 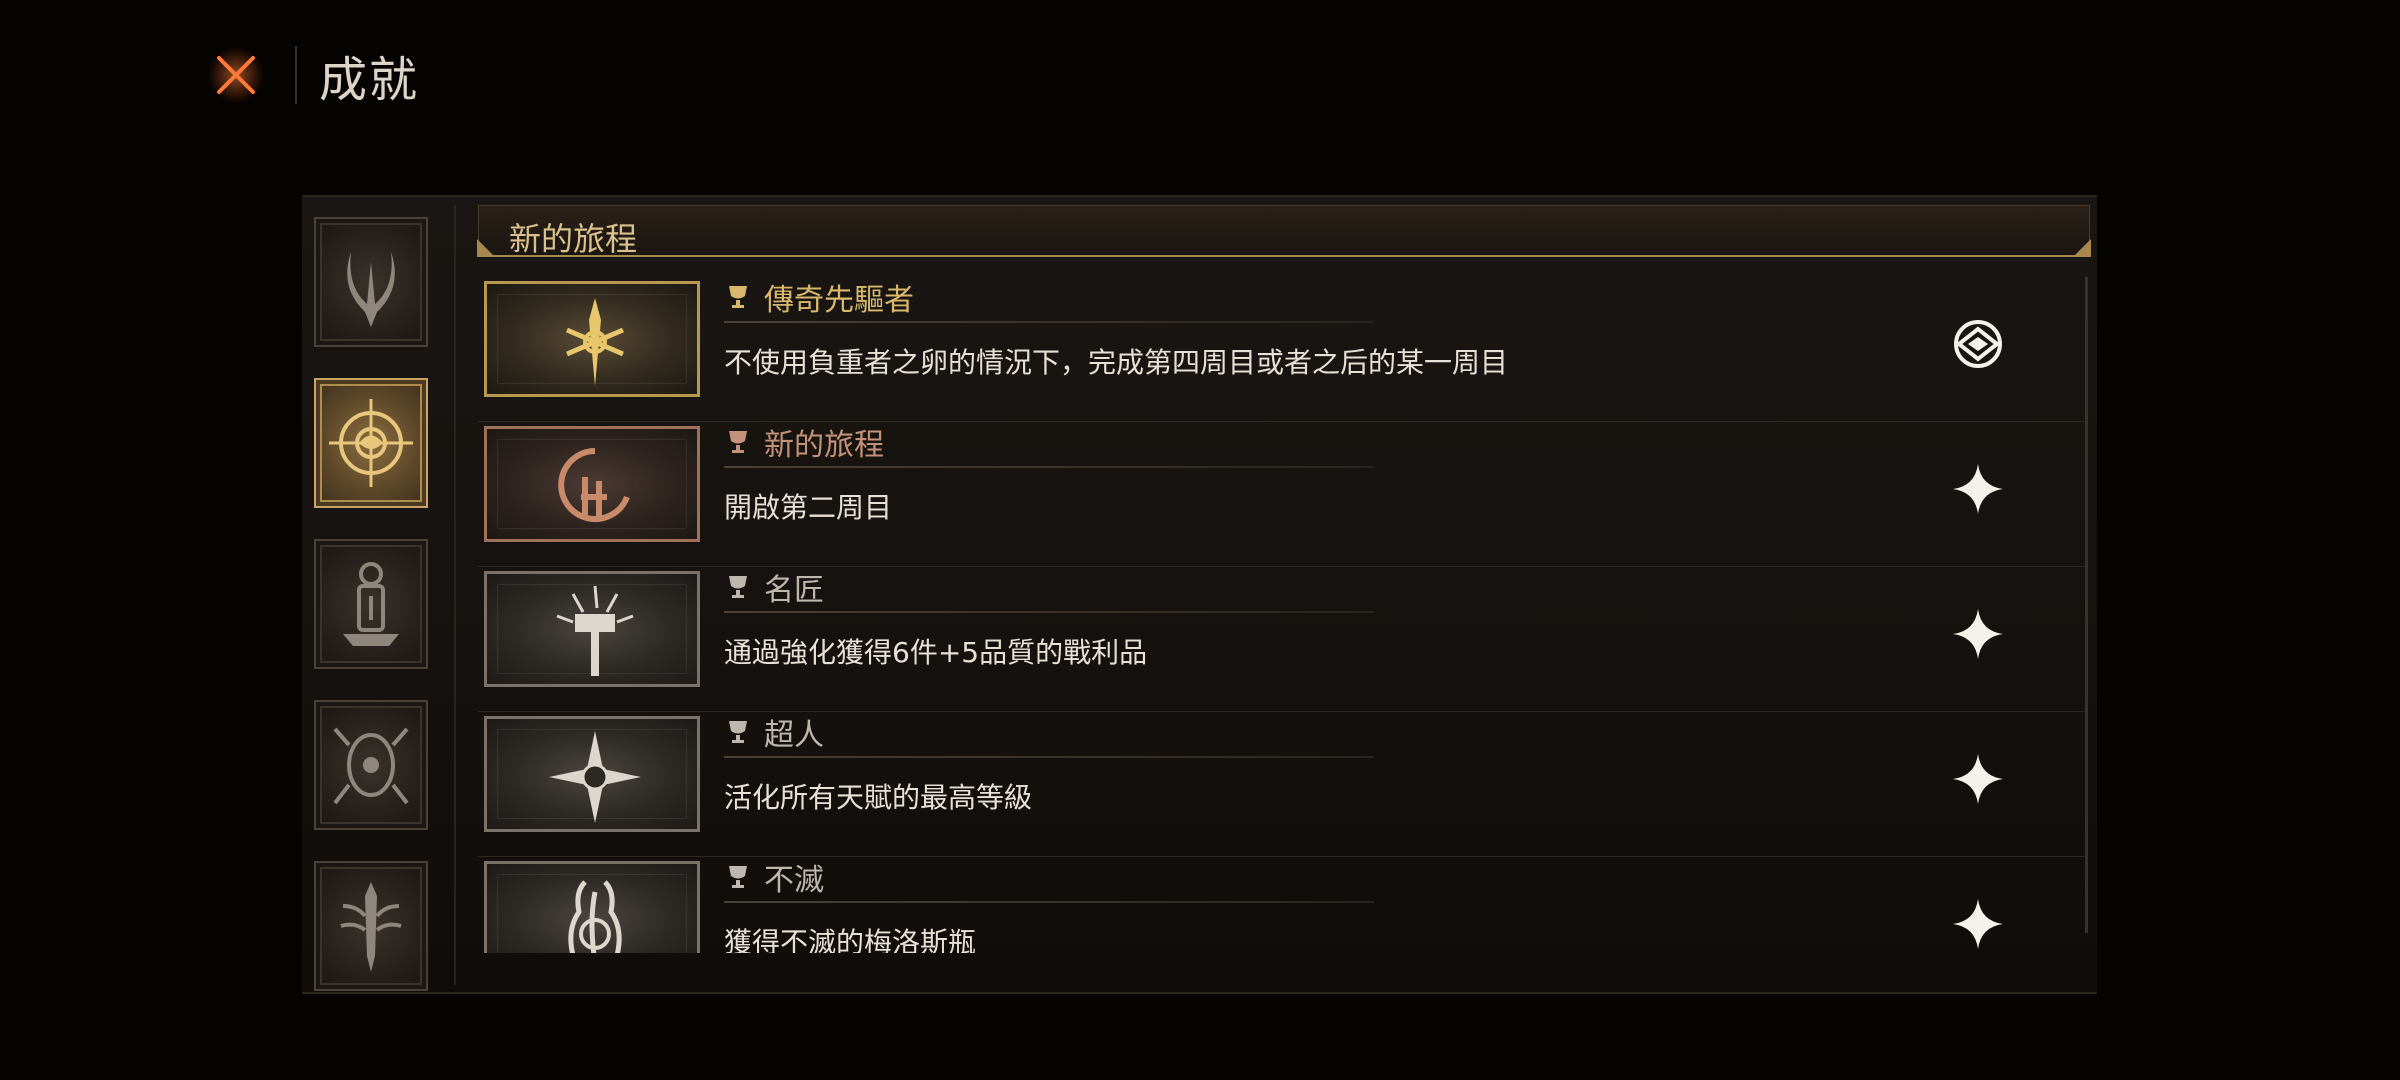 I want to click on achievement-row: 超人 活化所有天賦的最高等級, so click(x=1283, y=784).